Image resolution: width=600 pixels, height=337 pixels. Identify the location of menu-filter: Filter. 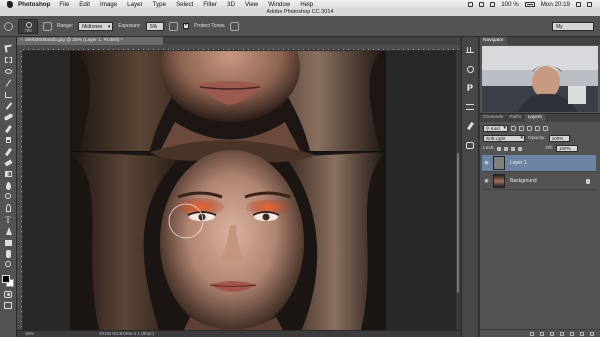
(210, 4).